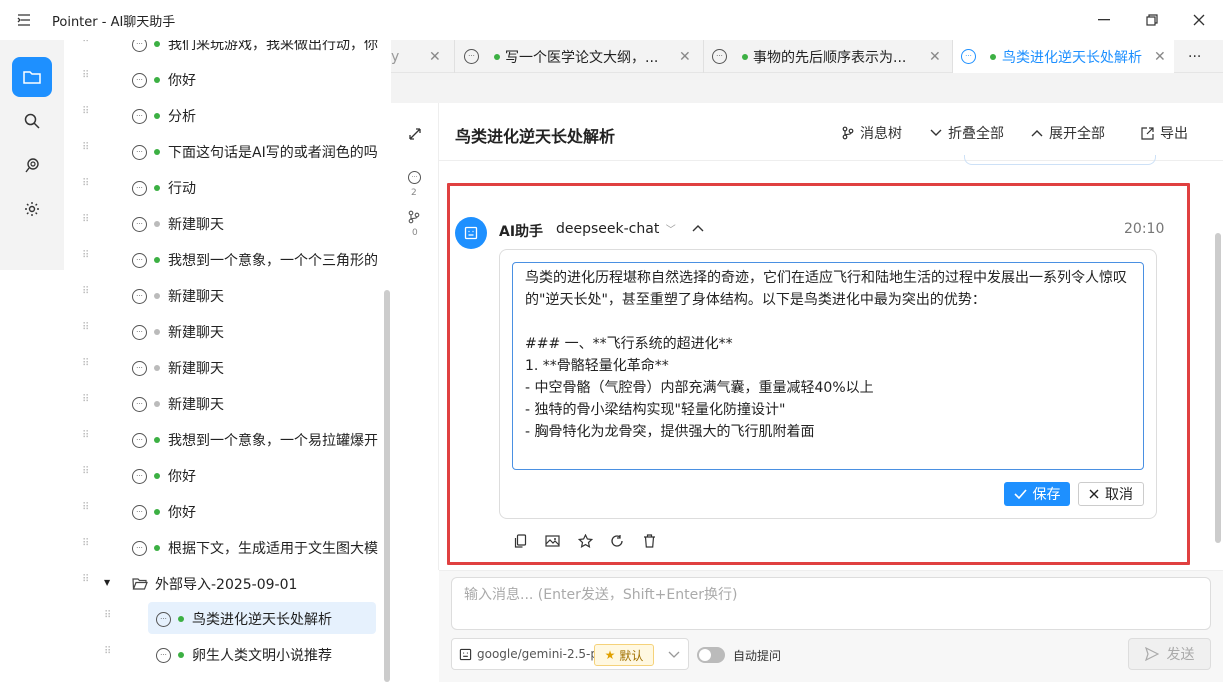  What do you see at coordinates (1199, 20) in the screenshot?
I see `close-window-button` at bounding box center [1199, 20].